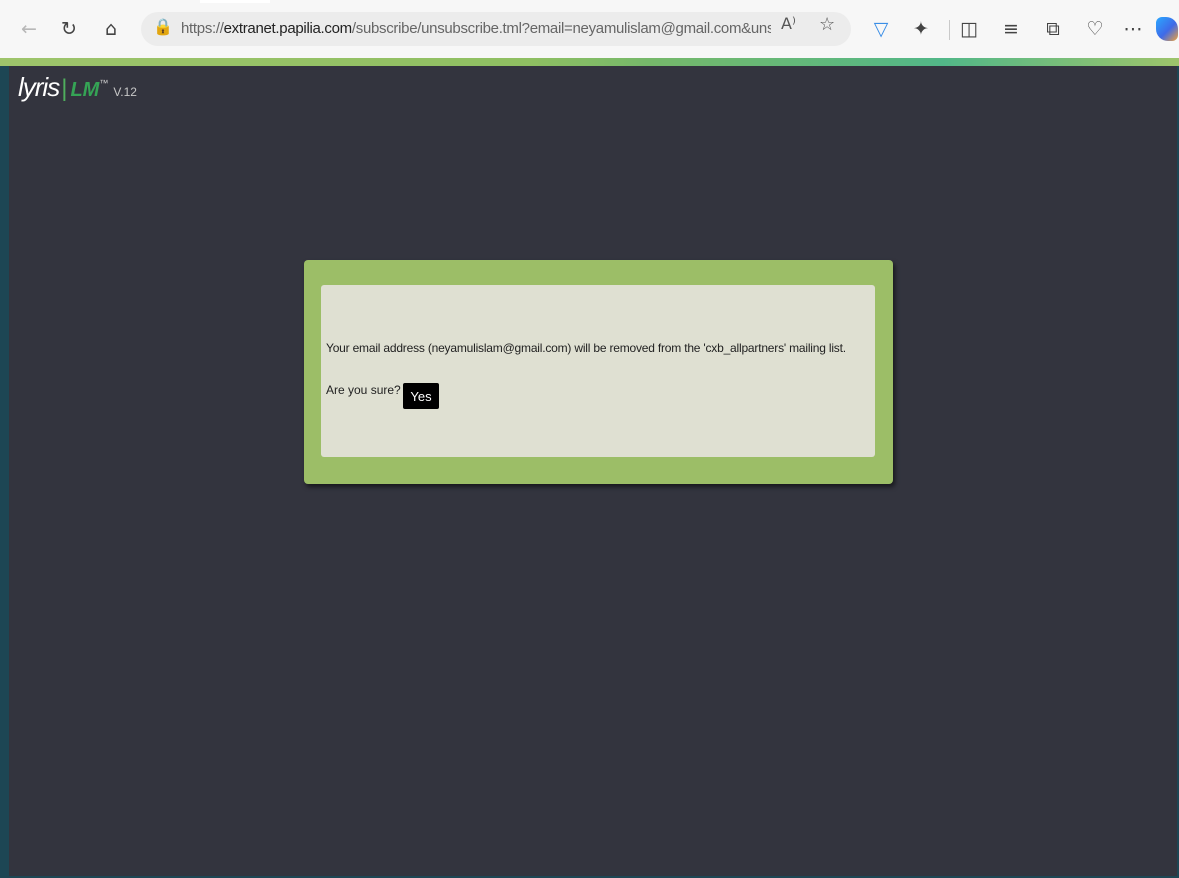 The height and width of the screenshot is (878, 1179). Describe the element at coordinates (69, 29) in the screenshot. I see `refresh-icon: ↻` at that location.